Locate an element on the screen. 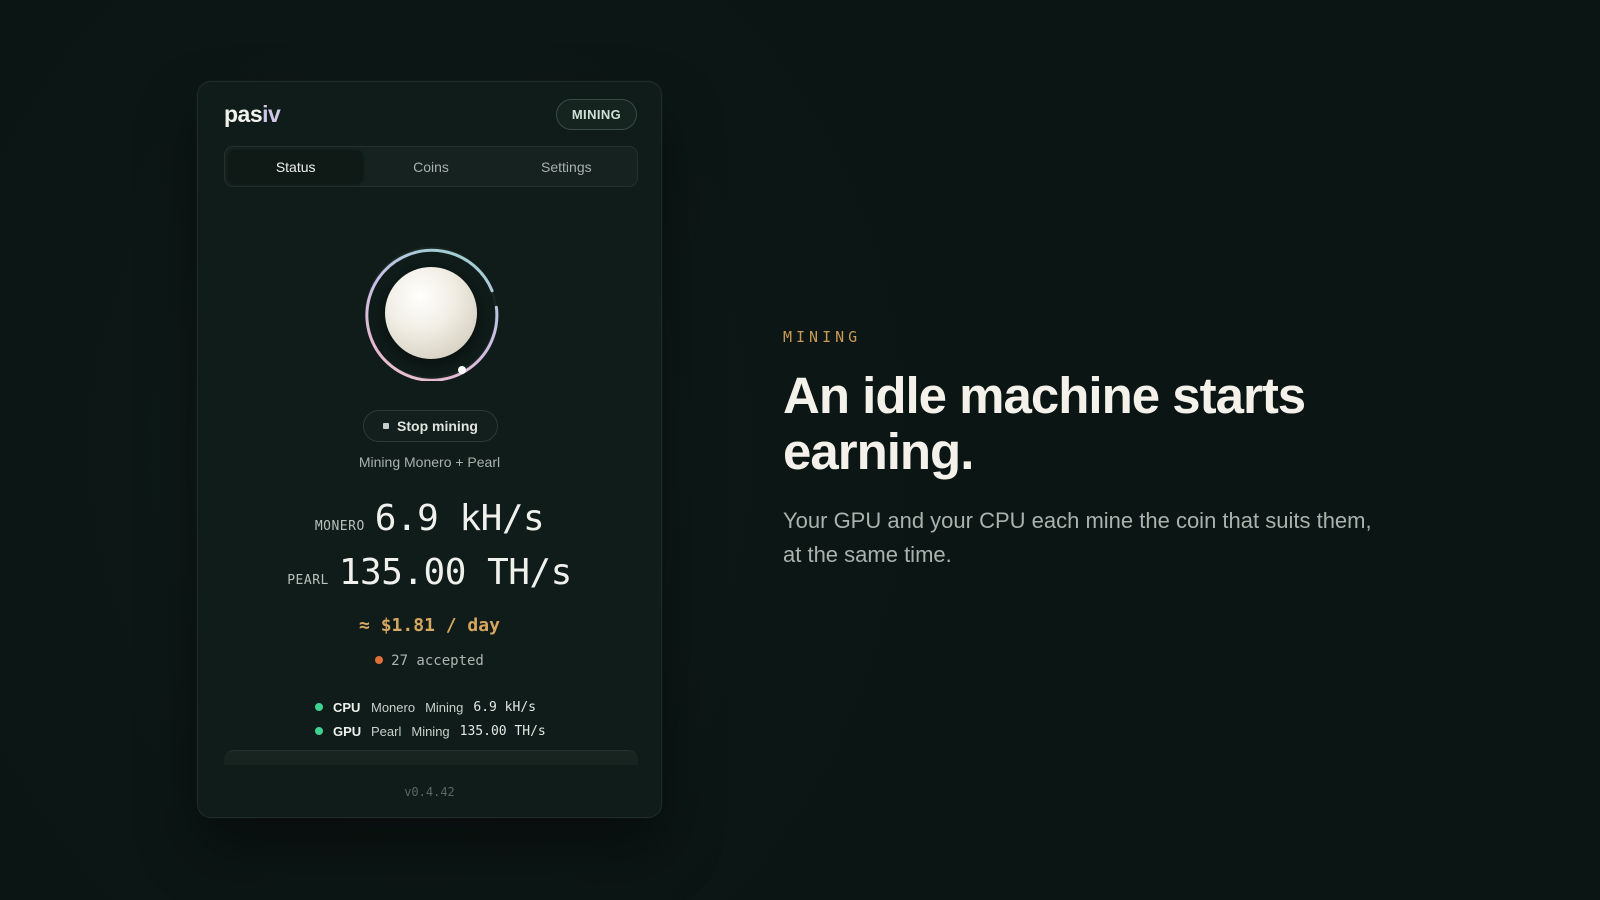 Image resolution: width=1600 pixels, height=900 pixels. headline-line-1: An idle machine starts is located at coordinates (1044, 395).